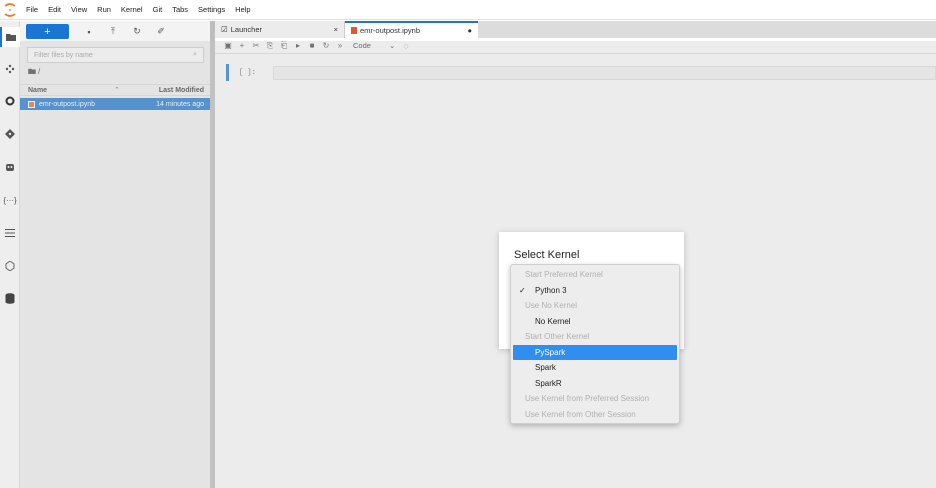 Image resolution: width=936 pixels, height=488 pixels. Describe the element at coordinates (595, 352) in the screenshot. I see `kernel-option-pyspark: PySpark` at that location.